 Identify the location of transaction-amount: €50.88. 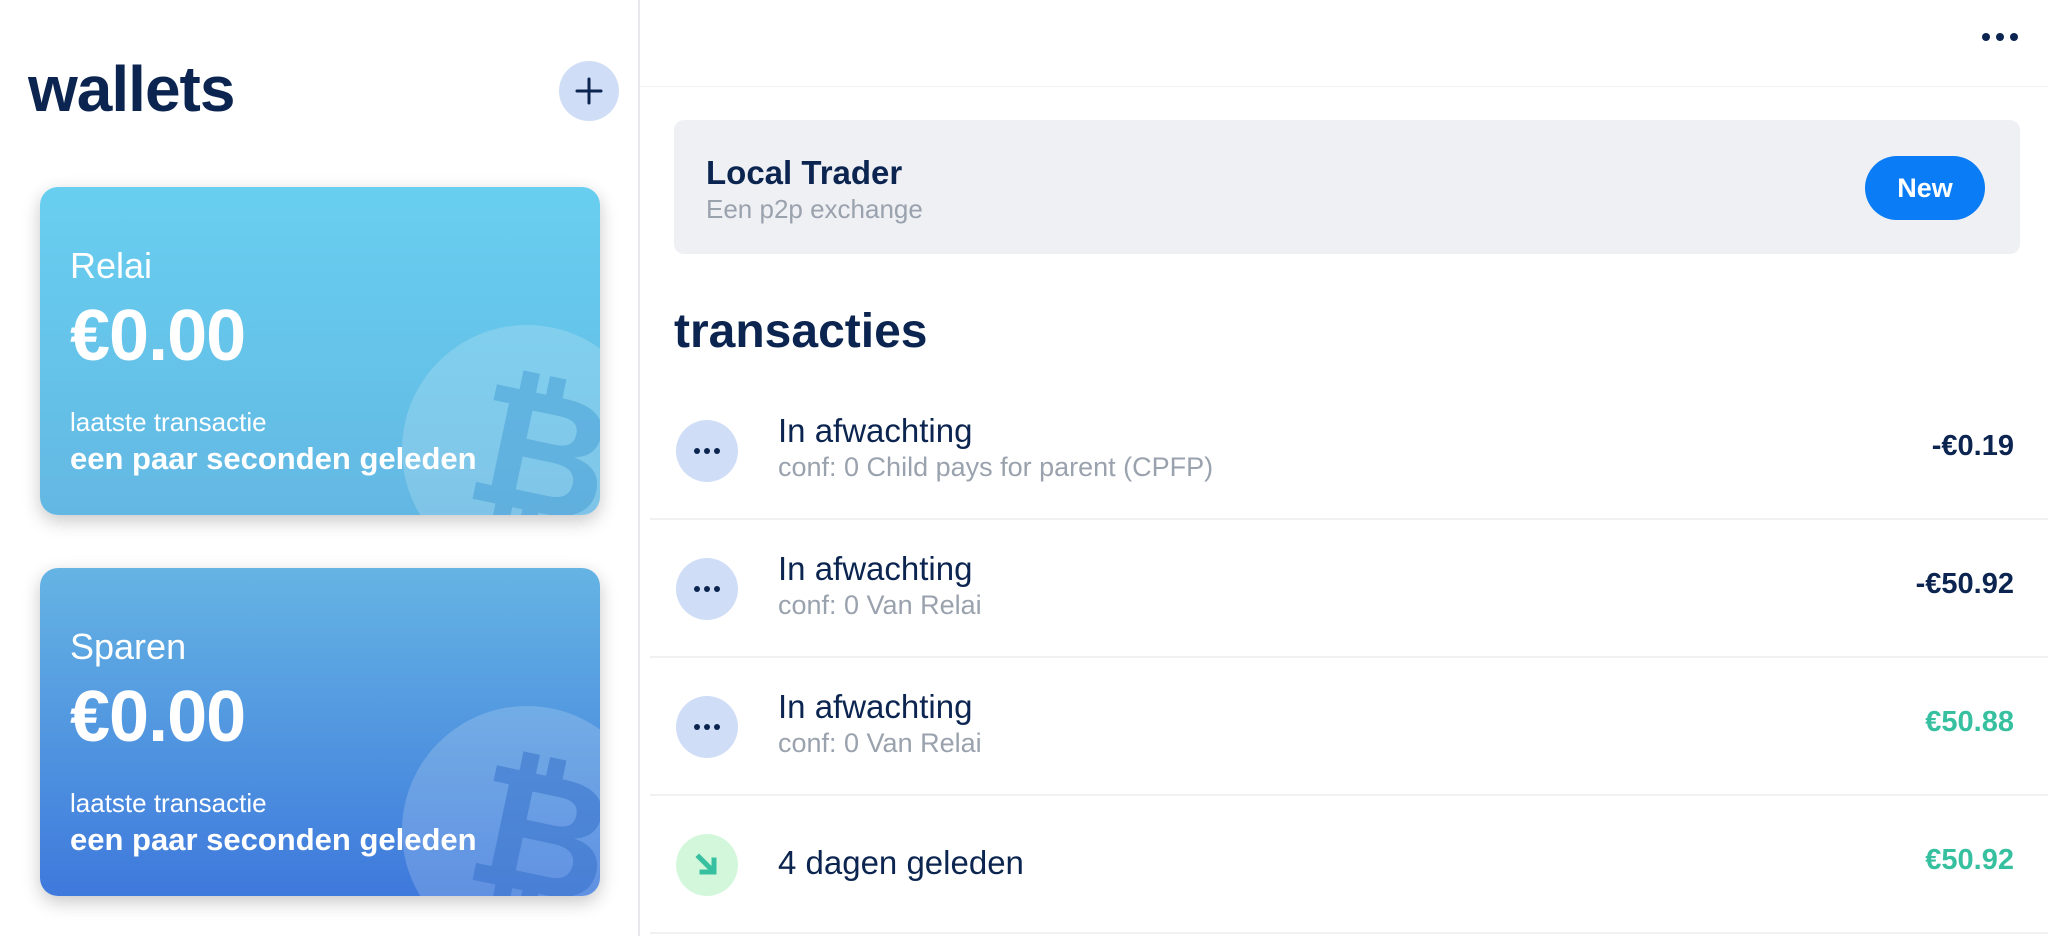
(1969, 722).